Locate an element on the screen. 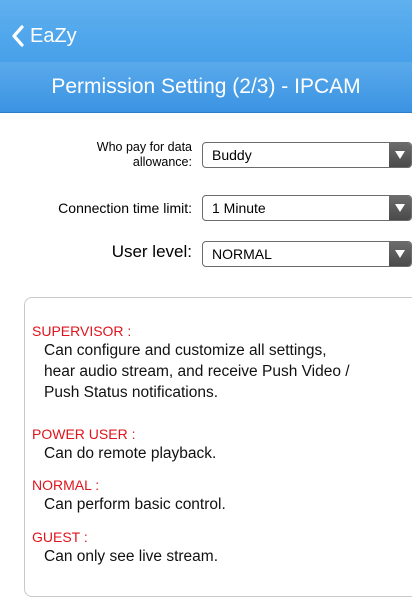 The image size is (412, 597). back-label: EaZy is located at coordinates (53, 35).